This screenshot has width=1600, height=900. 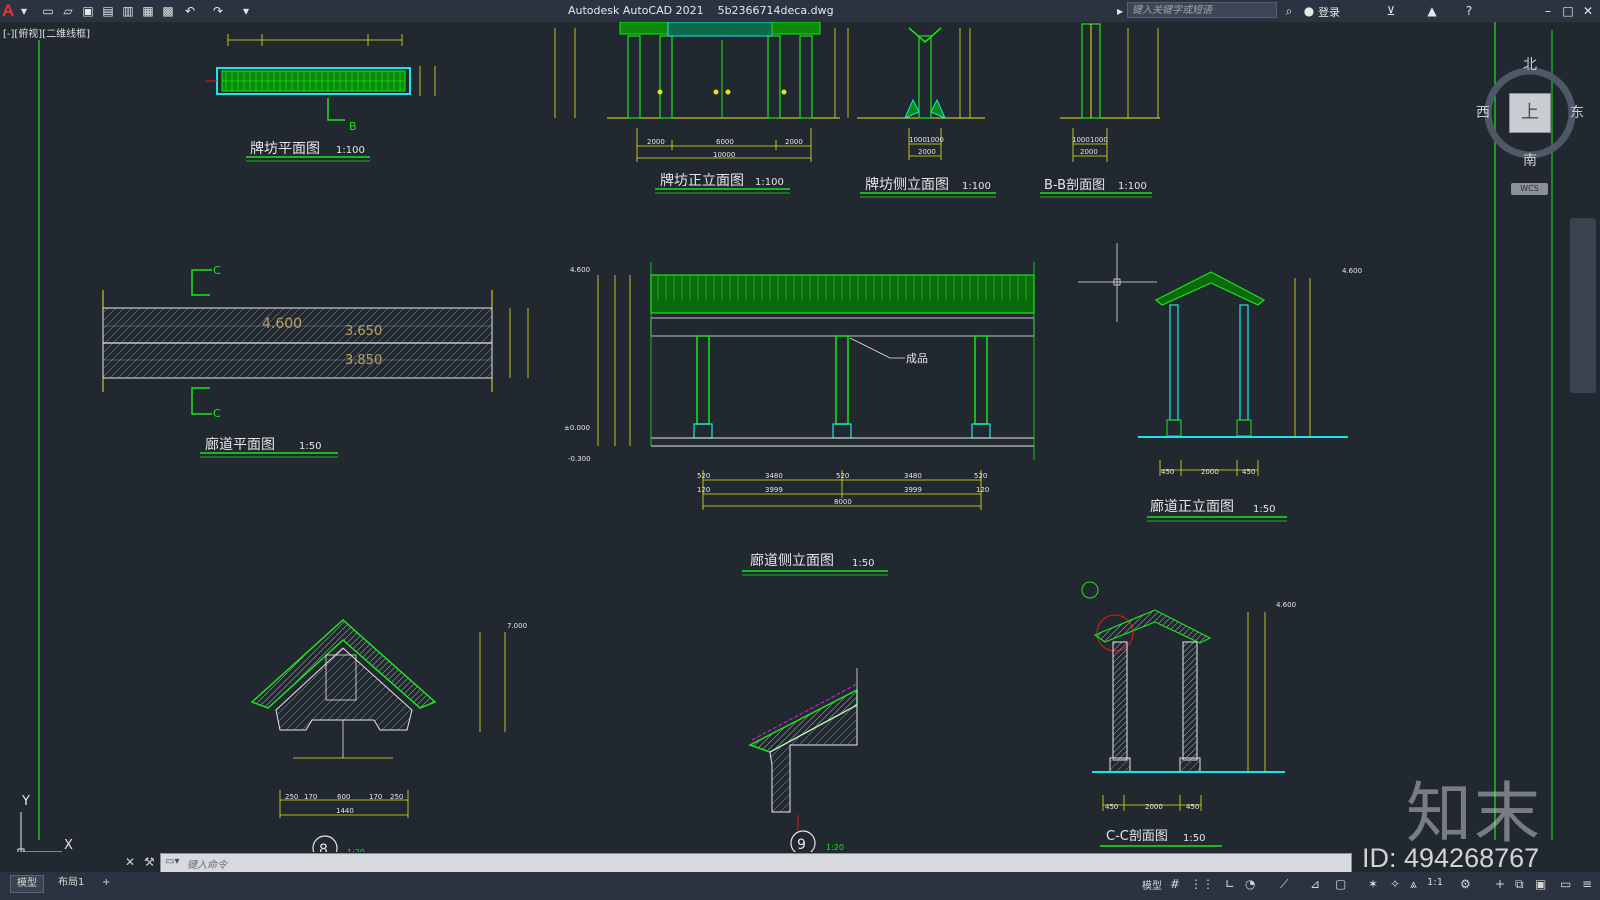 What do you see at coordinates (703, 476) in the screenshot?
I see `svg-text: 520` at bounding box center [703, 476].